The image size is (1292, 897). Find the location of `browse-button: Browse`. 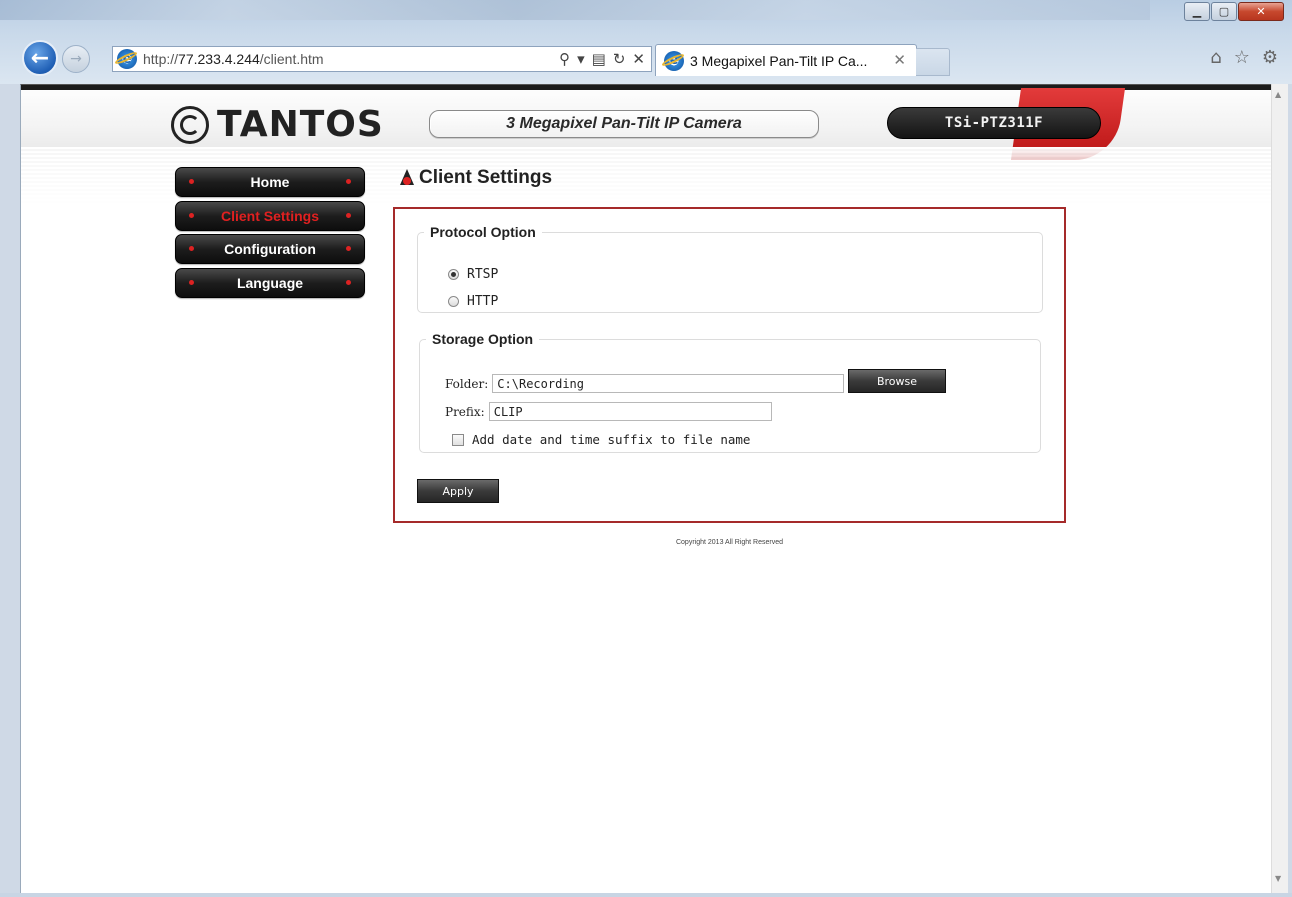

browse-button: Browse is located at coordinates (897, 381).